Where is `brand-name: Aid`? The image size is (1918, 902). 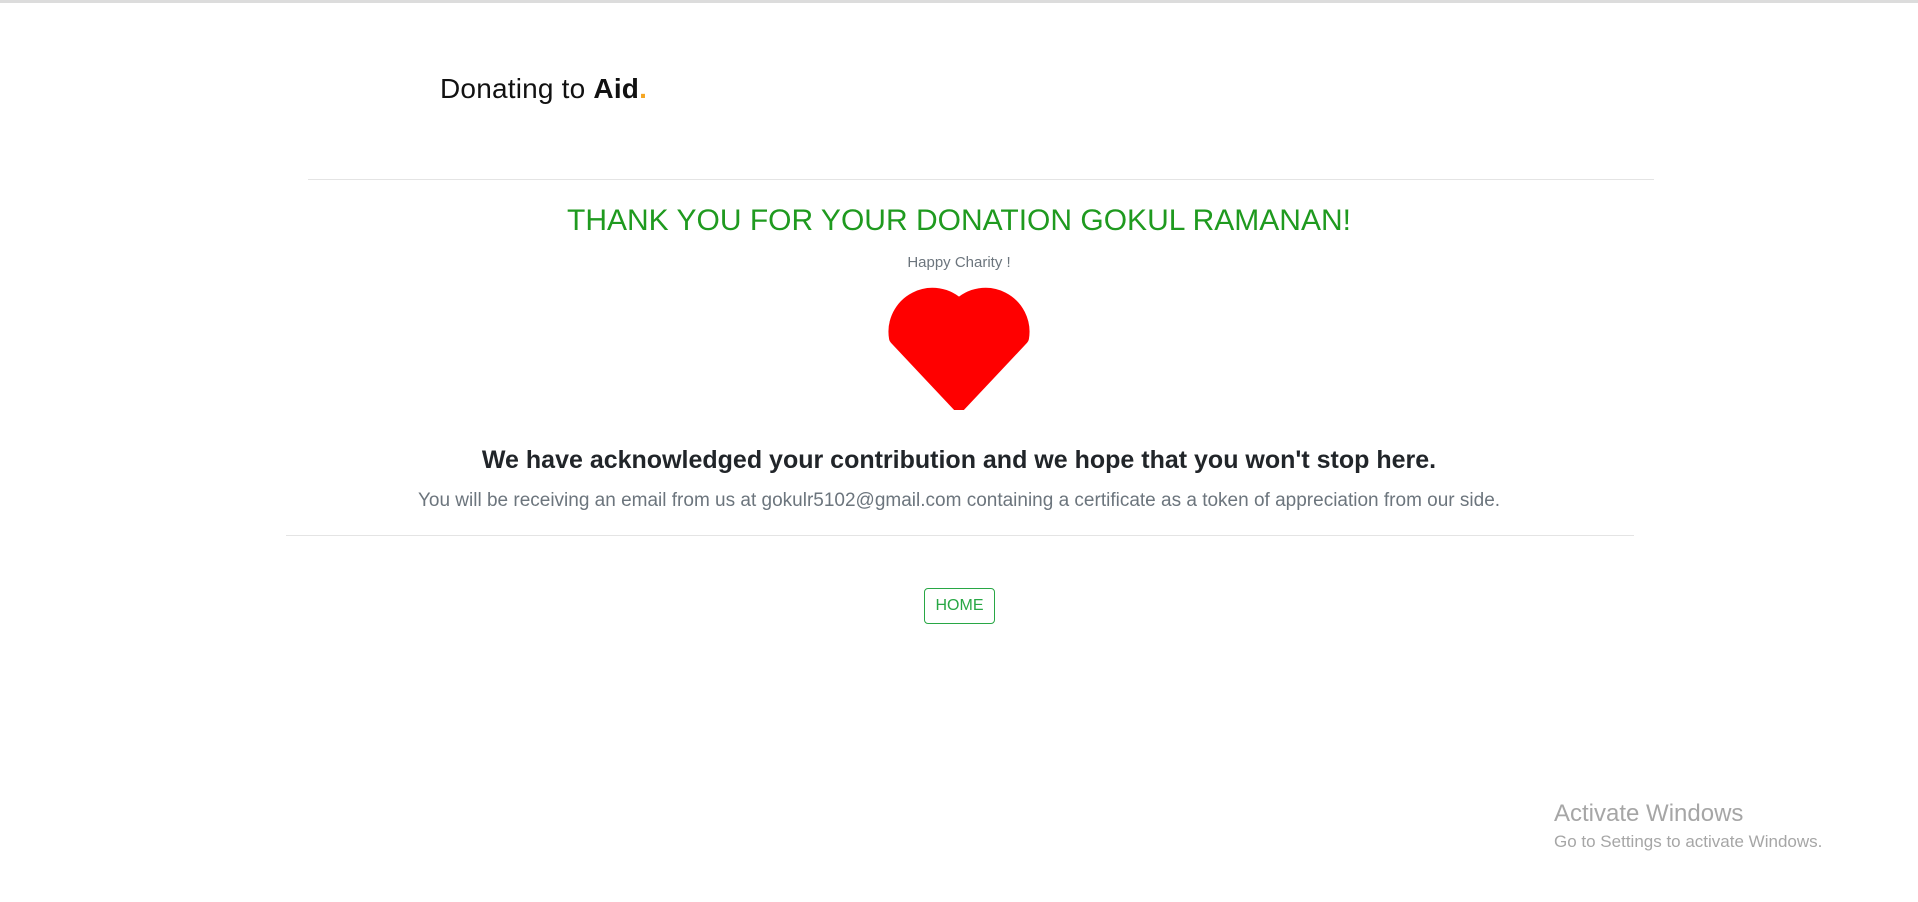 brand-name: Aid is located at coordinates (616, 88).